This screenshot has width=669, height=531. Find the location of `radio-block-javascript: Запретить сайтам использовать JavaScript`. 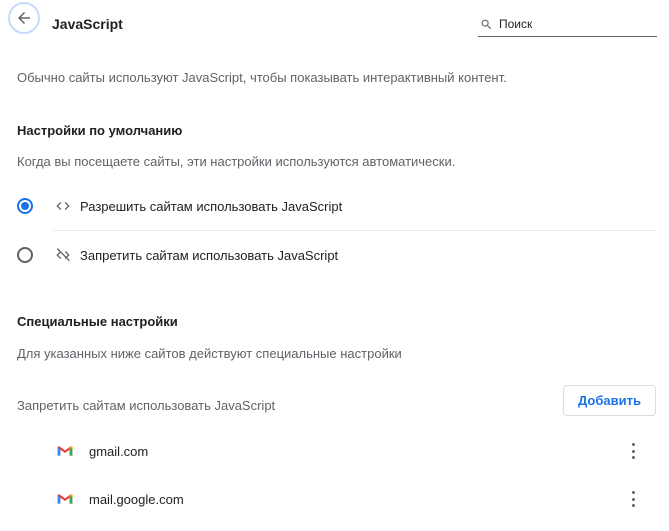

radio-block-javascript: Запретить сайтам использовать JavaScript is located at coordinates (337, 255).